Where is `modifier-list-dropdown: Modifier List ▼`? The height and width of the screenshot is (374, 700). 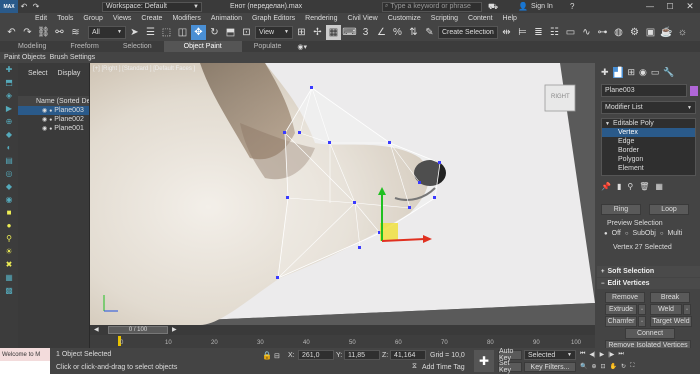
modifier-list-dropdown: Modifier List ▼ is located at coordinates (648, 107).